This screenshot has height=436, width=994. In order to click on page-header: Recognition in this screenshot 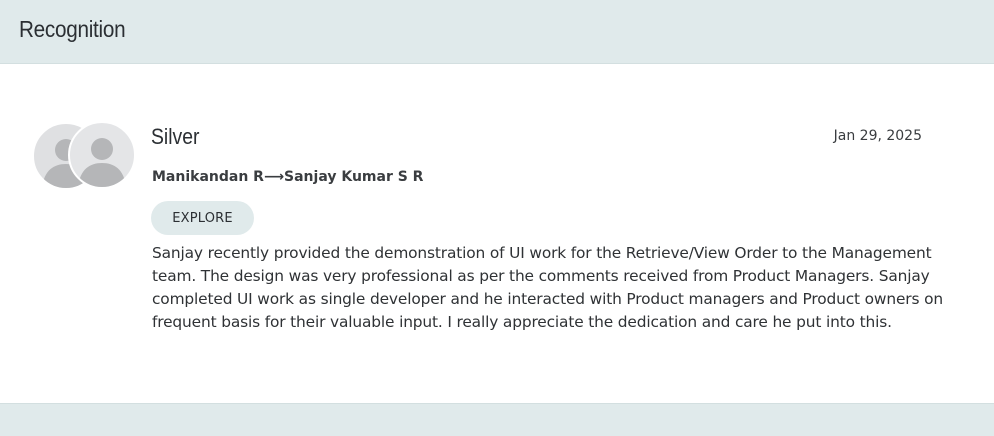, I will do `click(497, 32)`.